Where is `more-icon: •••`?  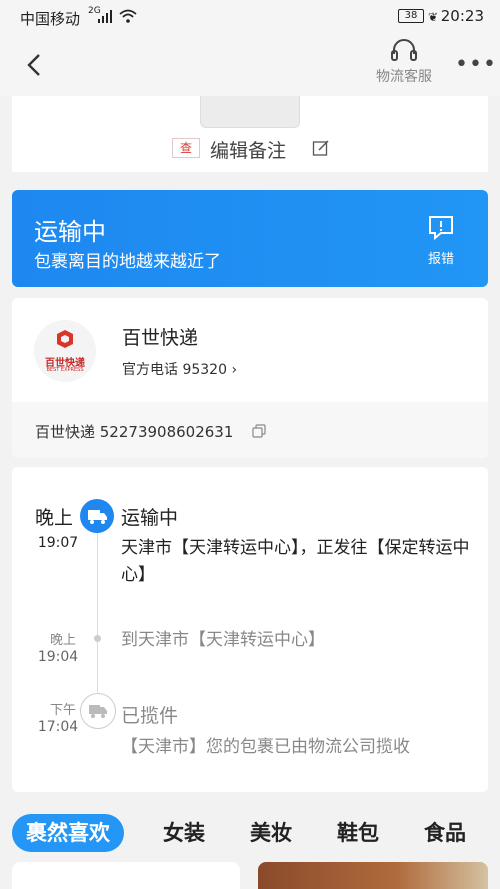 more-icon: ••• is located at coordinates (476, 64).